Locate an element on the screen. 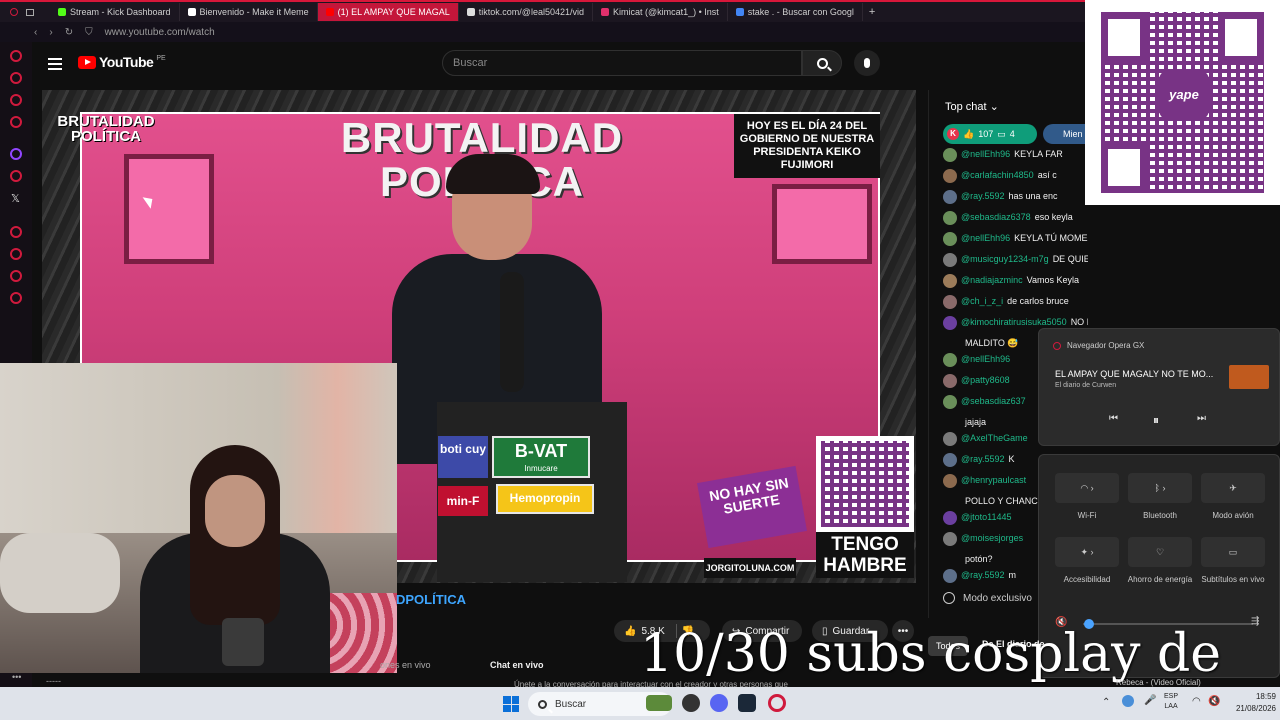 Image resolution: width=1280 pixels, height=720 pixels. search-input: Buscar is located at coordinates (622, 63).